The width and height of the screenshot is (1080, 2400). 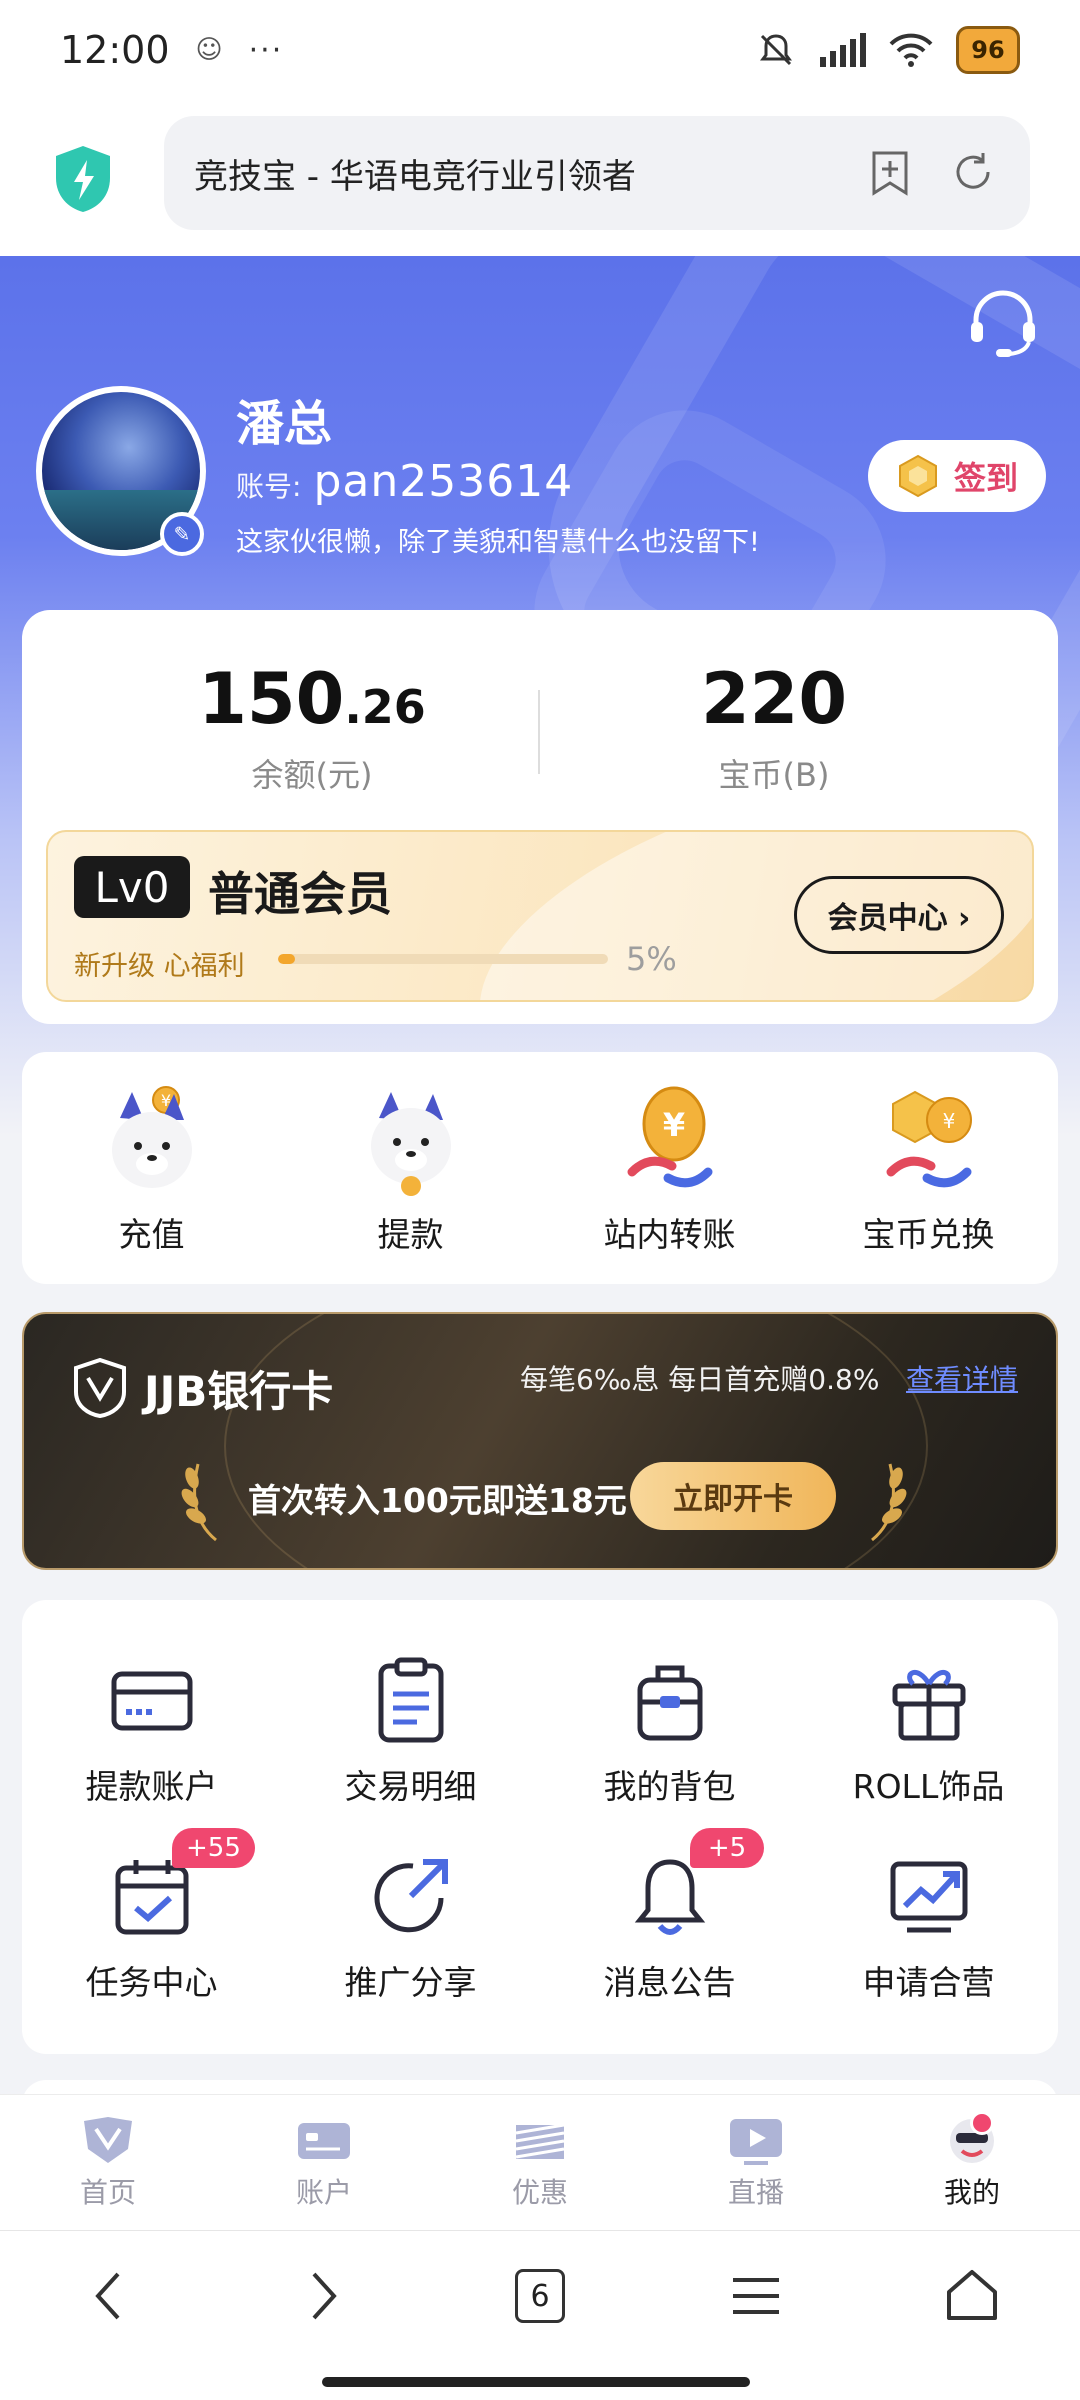 What do you see at coordinates (651, 959) in the screenshot?
I see `membership-progress-text: 5%` at bounding box center [651, 959].